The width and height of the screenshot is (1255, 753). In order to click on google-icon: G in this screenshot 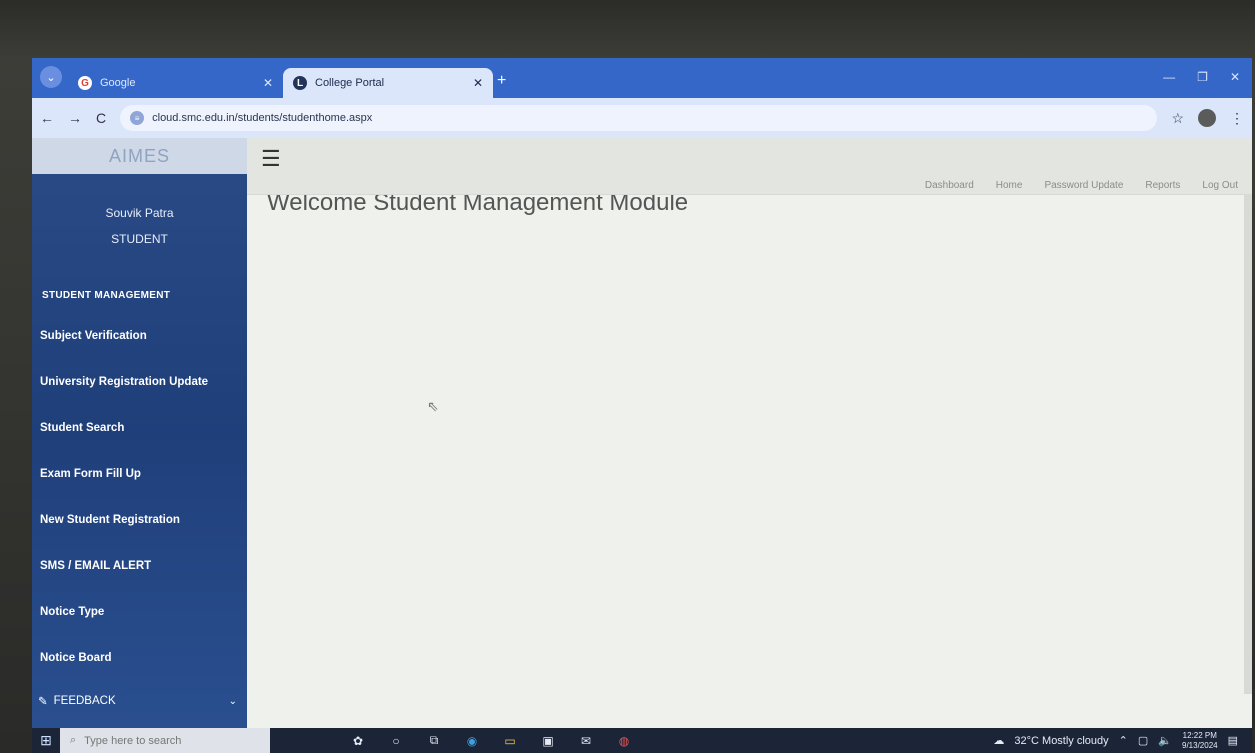, I will do `click(85, 83)`.